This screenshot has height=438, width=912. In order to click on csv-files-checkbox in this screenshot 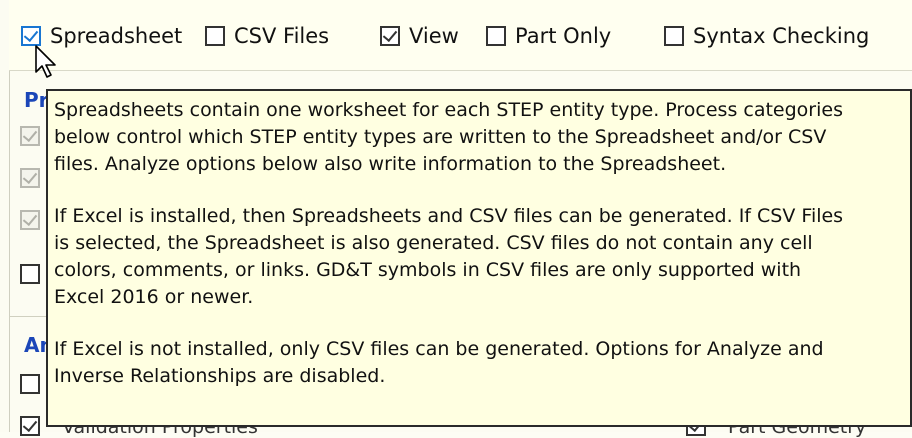, I will do `click(215, 36)`.